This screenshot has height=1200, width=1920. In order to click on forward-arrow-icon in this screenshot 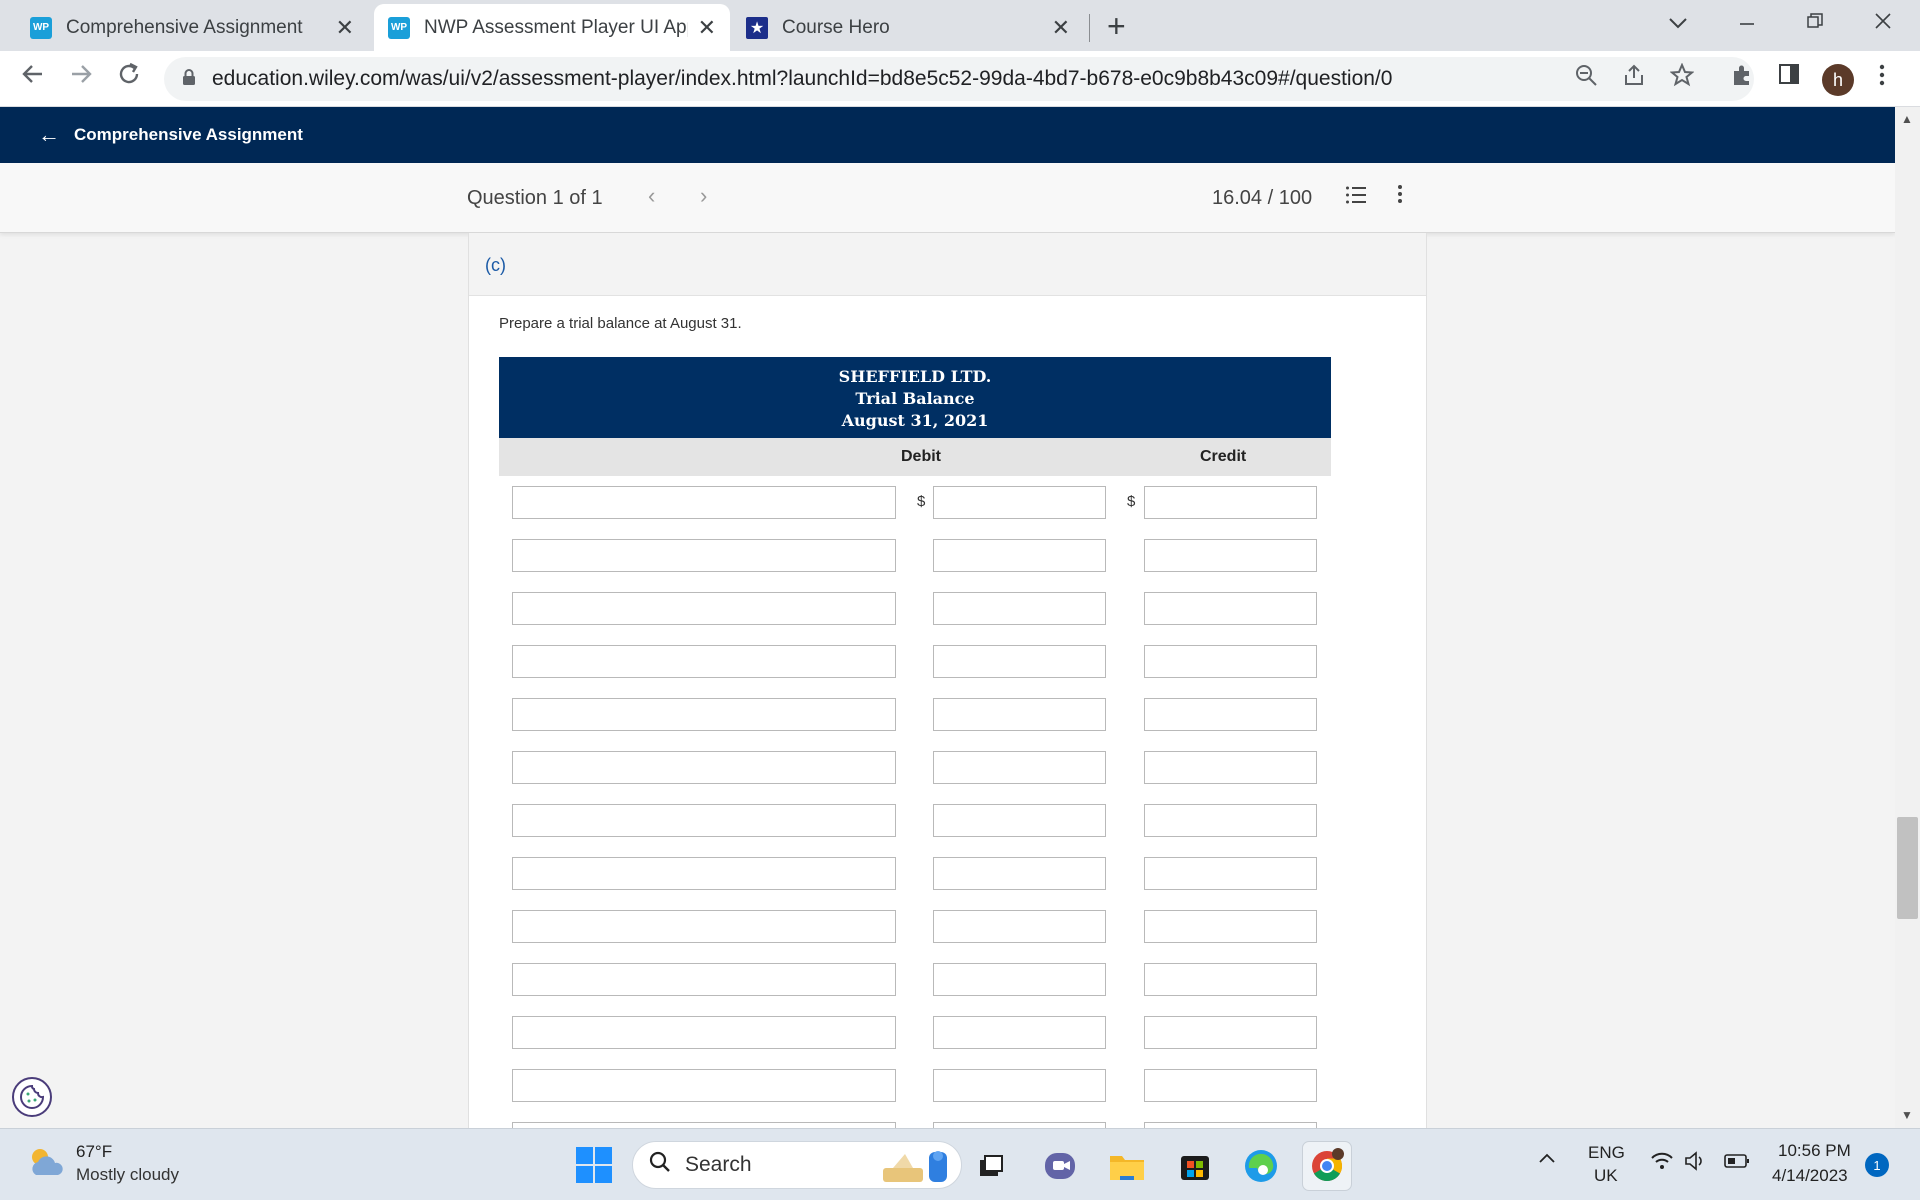, I will do `click(81, 77)`.